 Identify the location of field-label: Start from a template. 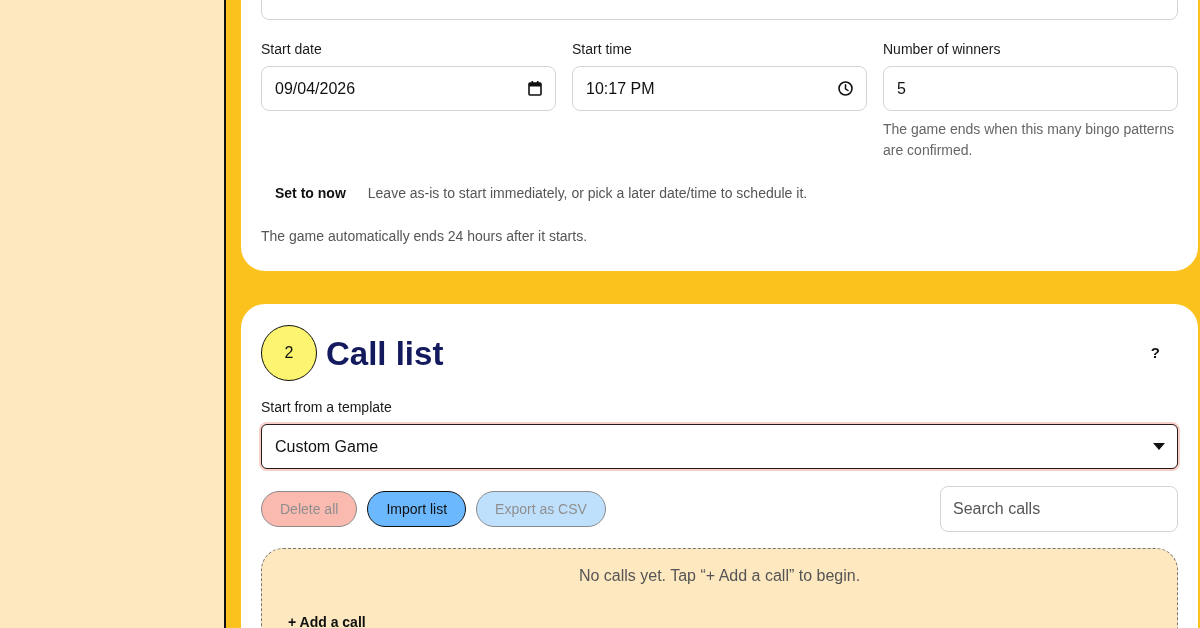
(326, 407).